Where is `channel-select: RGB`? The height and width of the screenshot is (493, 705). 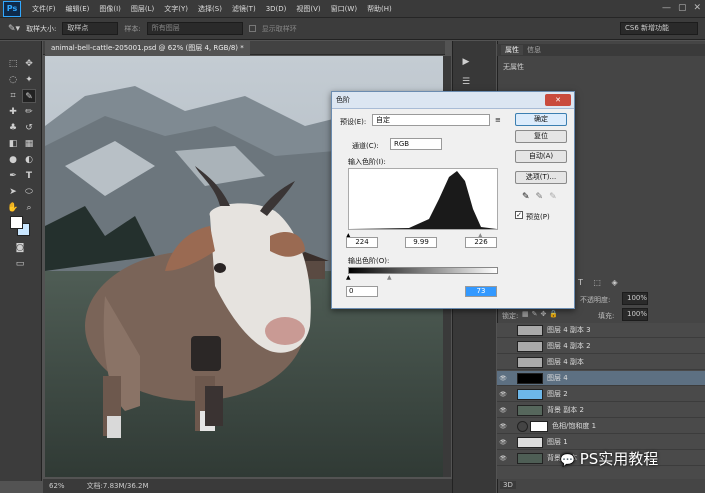
channel-select: RGB is located at coordinates (416, 144).